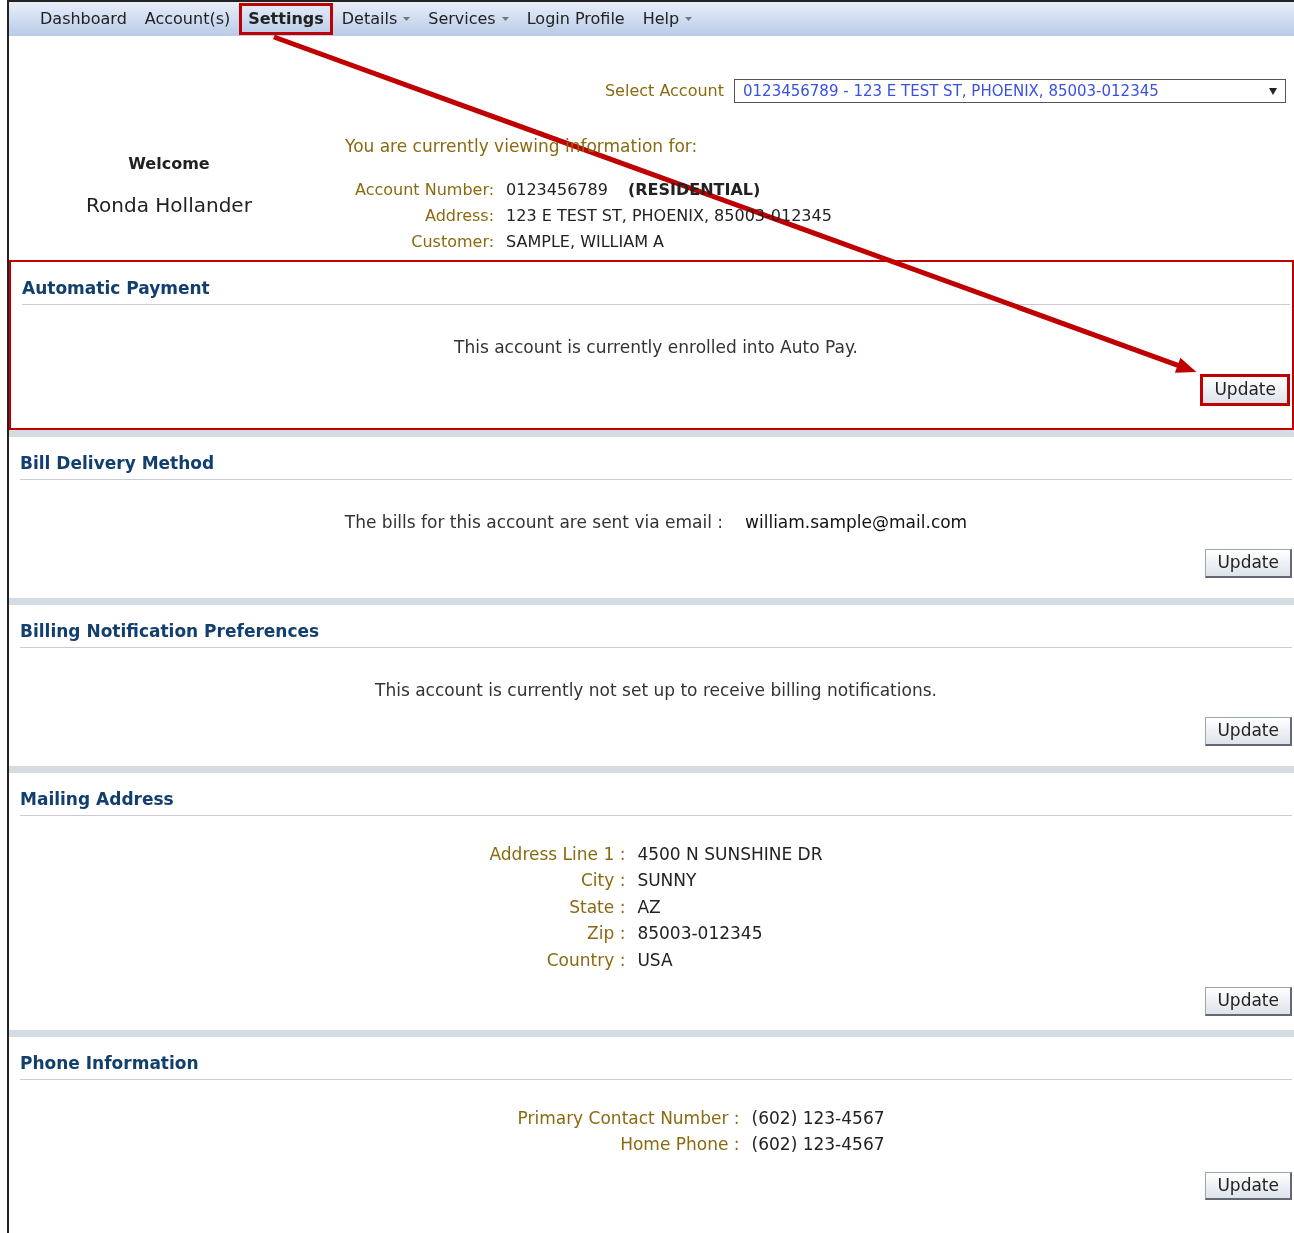  I want to click on nav-item: Settings, so click(286, 19).